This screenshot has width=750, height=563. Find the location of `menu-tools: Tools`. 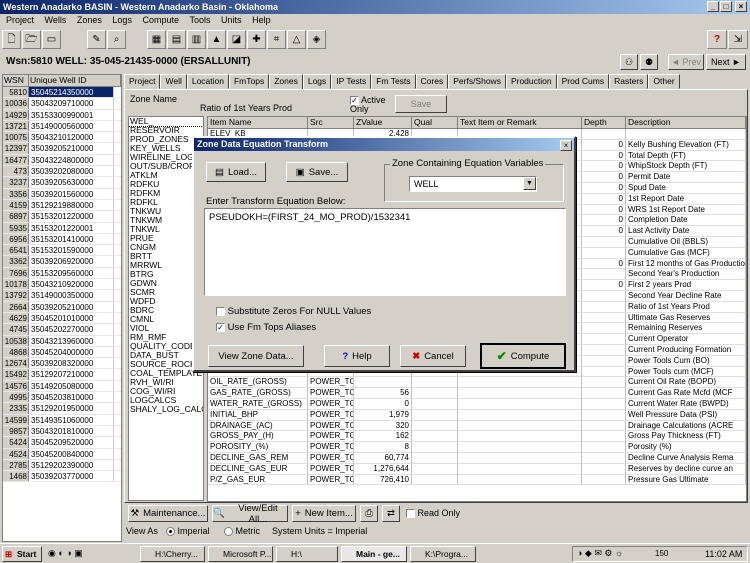

menu-tools: Tools is located at coordinates (200, 20).